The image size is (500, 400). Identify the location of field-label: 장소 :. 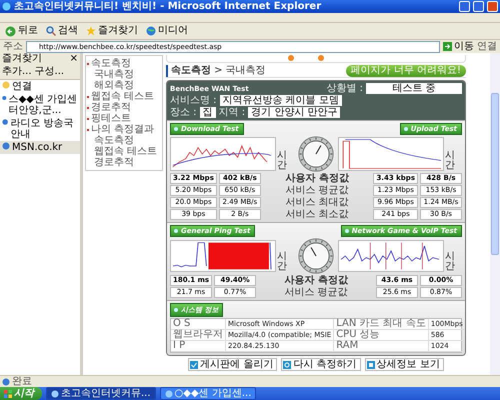
(183, 112).